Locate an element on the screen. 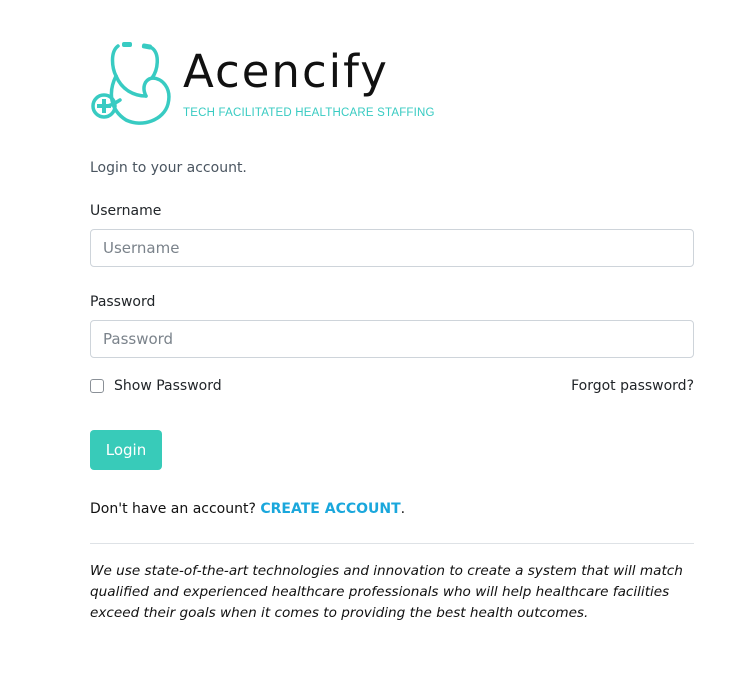  signup-prompt: Don't have an account? CREATE ACCOUNT. is located at coordinates (247, 509).